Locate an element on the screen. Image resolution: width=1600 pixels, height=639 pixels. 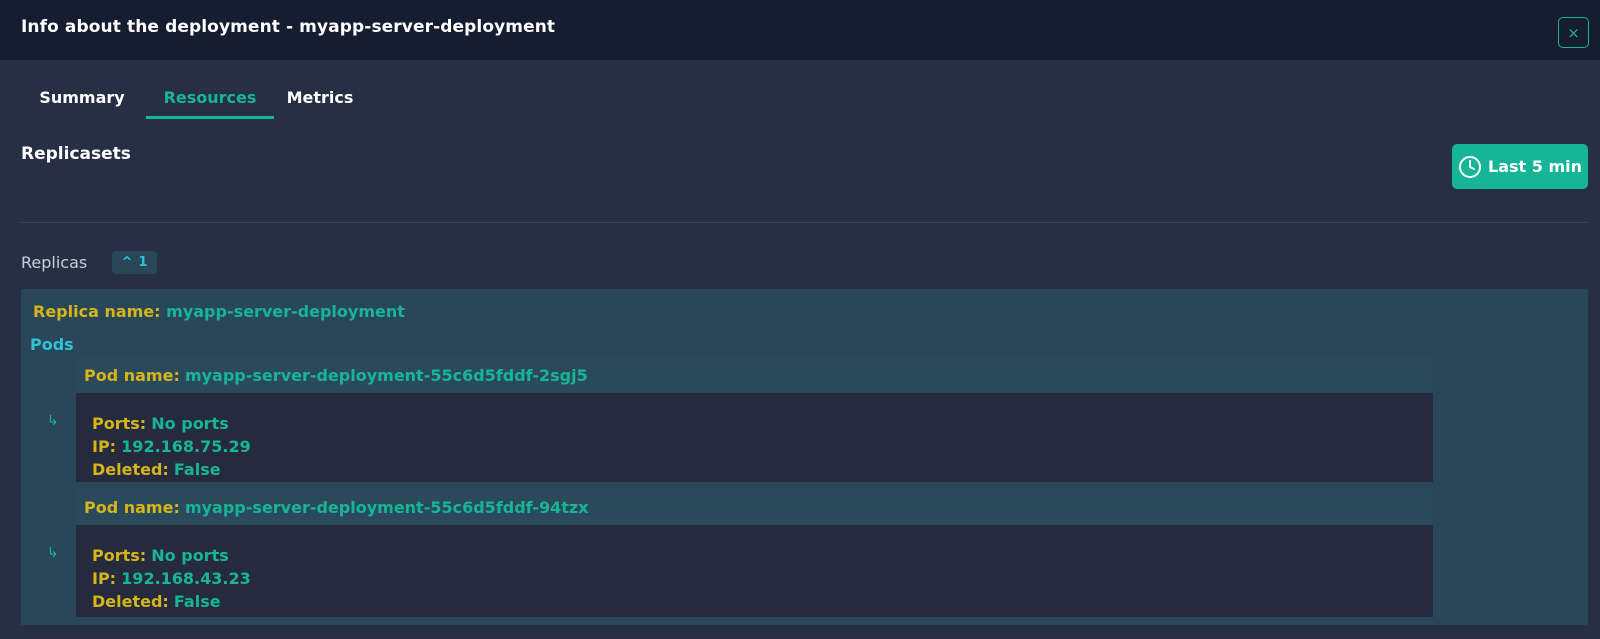
replica-name-row: Replica name: myapp-server-deployment is located at coordinates (219, 311).